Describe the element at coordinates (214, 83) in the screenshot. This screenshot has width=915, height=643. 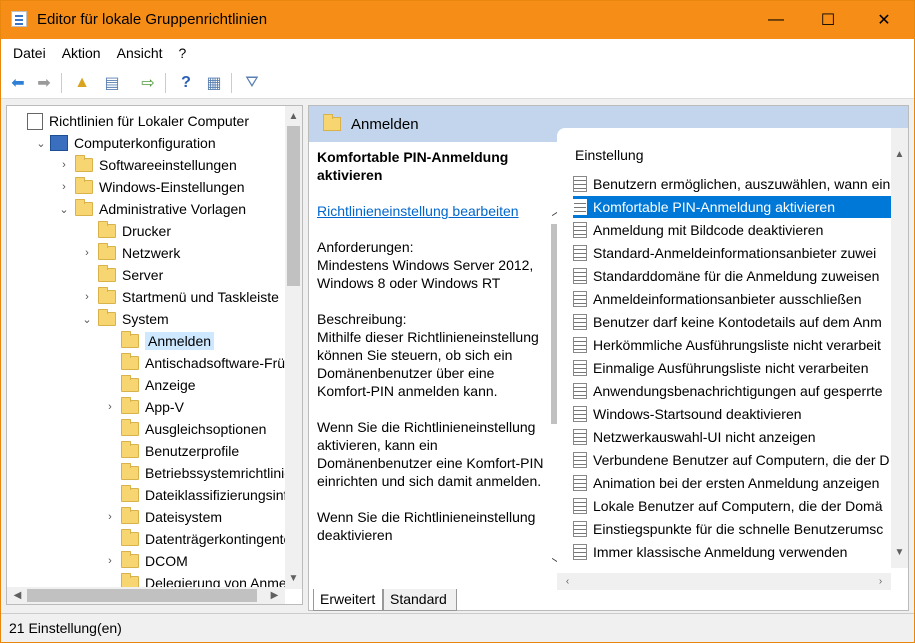
I see `properties-icon: ▦` at that location.